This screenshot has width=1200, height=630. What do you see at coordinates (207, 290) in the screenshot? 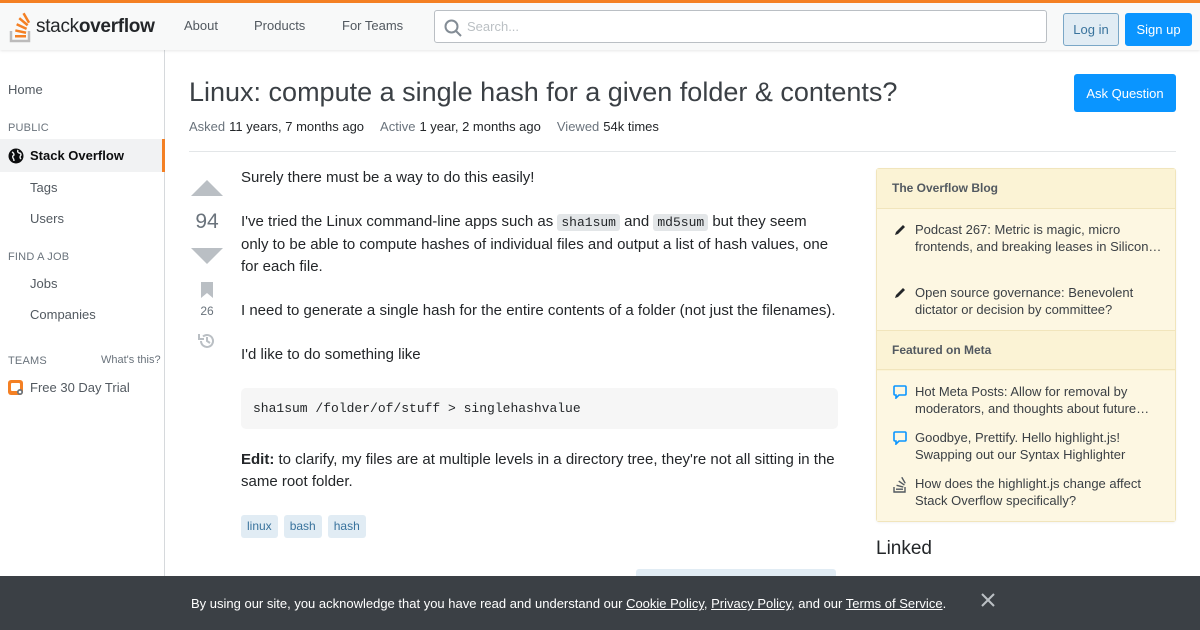
I see `bookmark-icon` at bounding box center [207, 290].